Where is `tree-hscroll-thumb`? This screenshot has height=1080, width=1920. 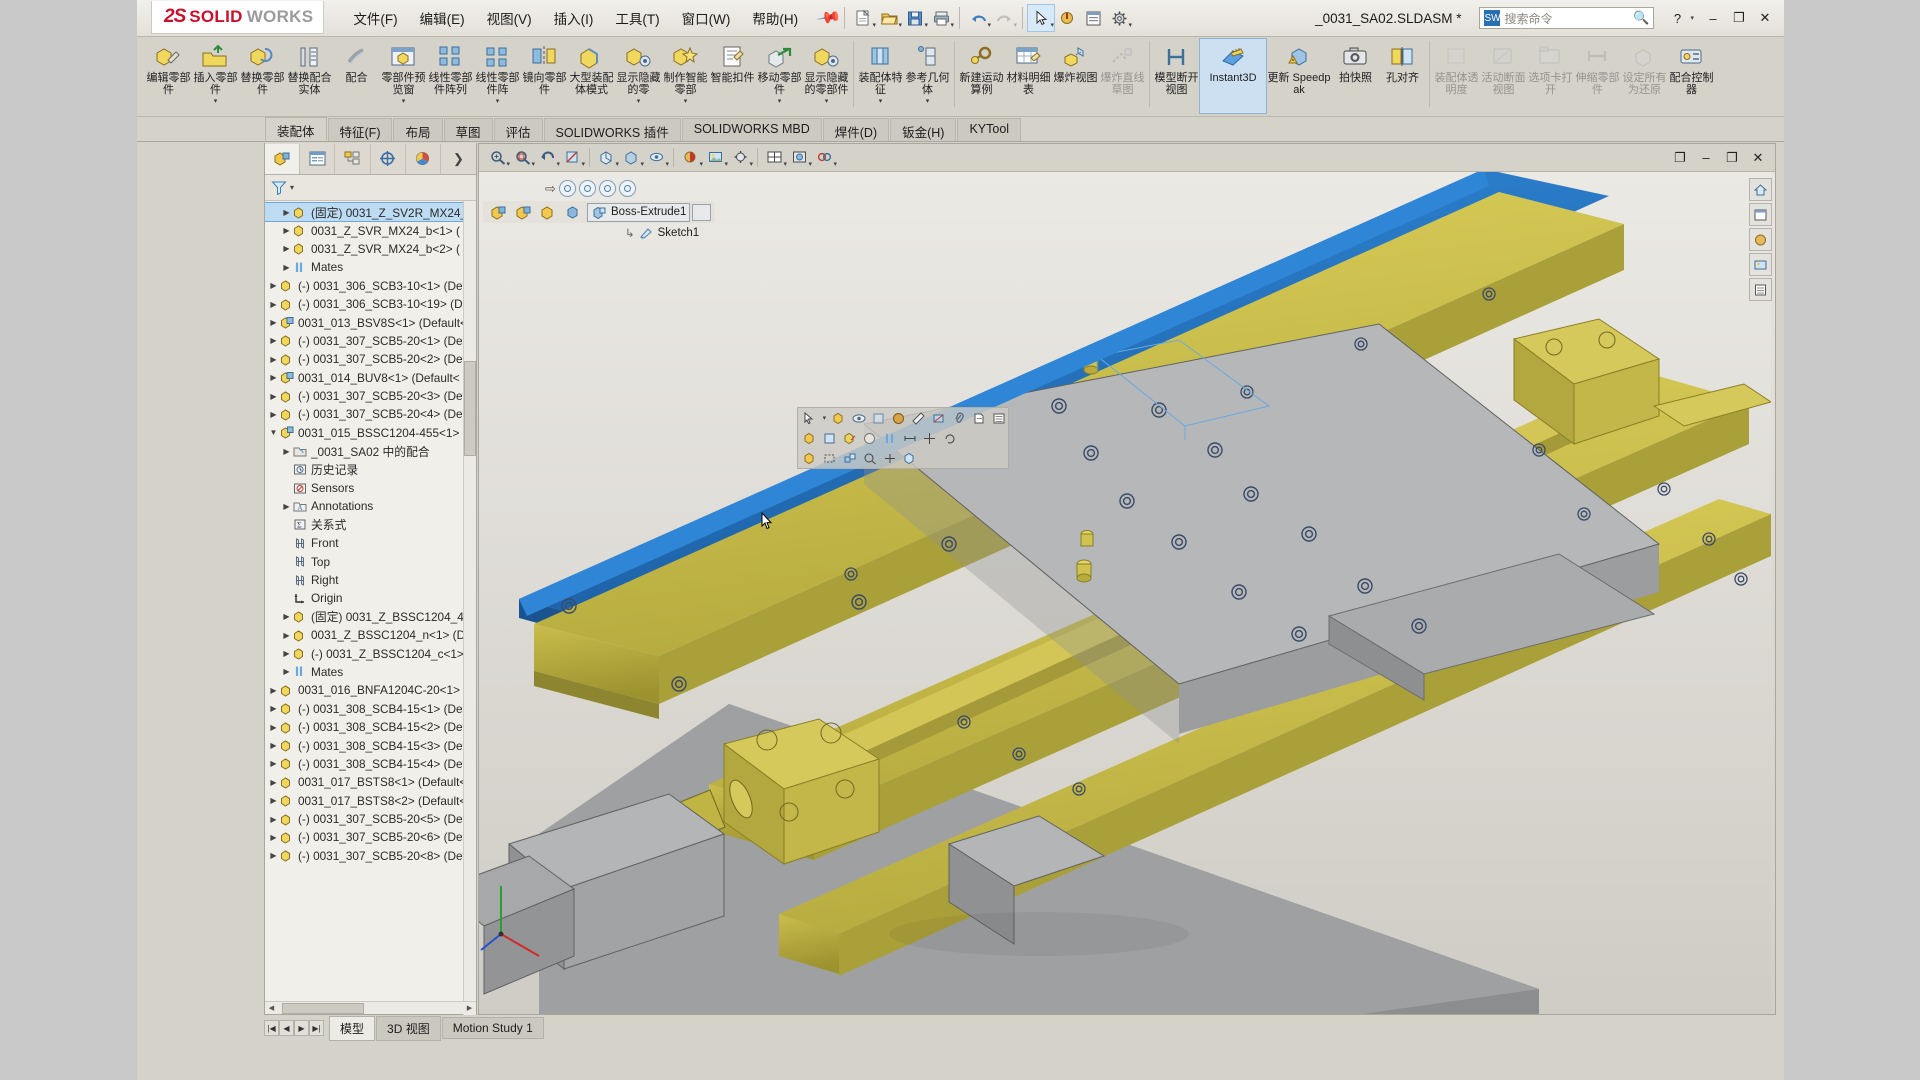 tree-hscroll-thumb is located at coordinates (323, 1008).